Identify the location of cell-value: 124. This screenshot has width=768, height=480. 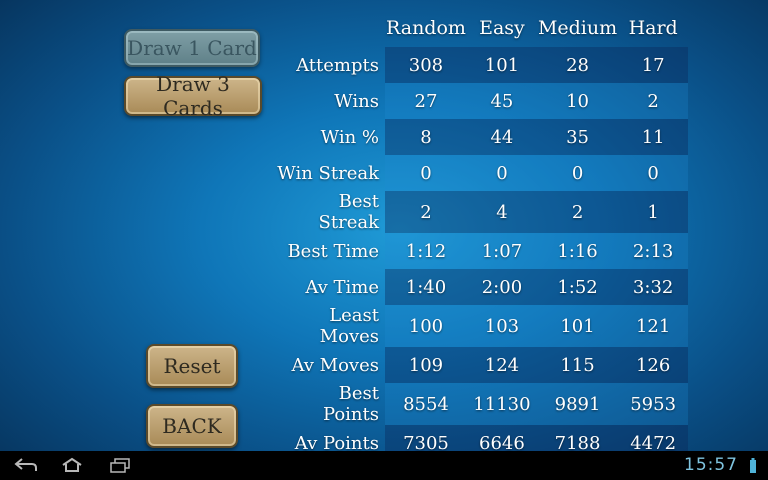
(501, 365).